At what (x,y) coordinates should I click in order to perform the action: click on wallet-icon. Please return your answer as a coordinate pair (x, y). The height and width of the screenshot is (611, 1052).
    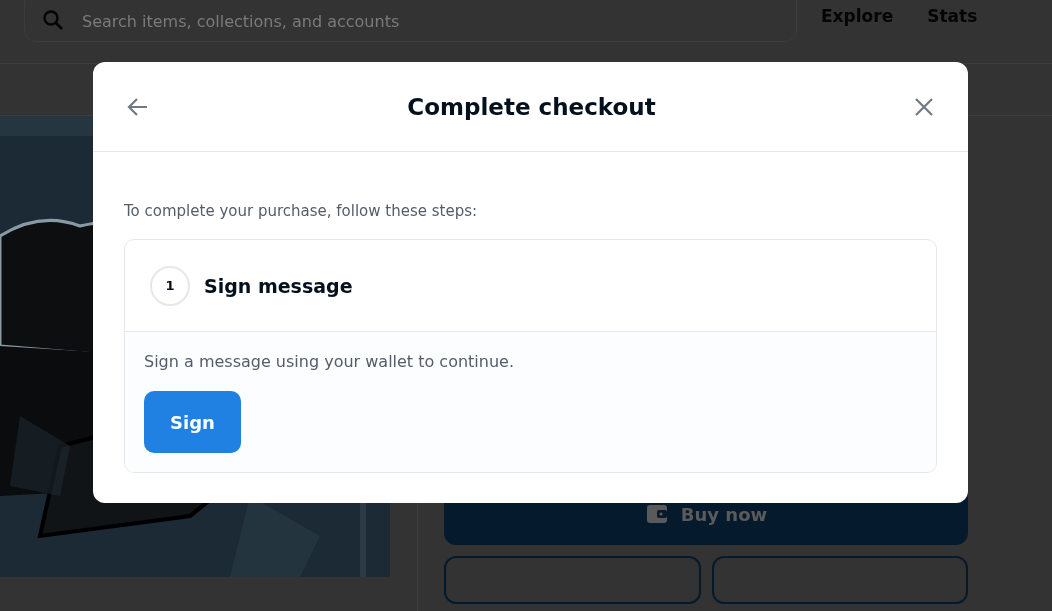
    Looking at the image, I should click on (656, 514).